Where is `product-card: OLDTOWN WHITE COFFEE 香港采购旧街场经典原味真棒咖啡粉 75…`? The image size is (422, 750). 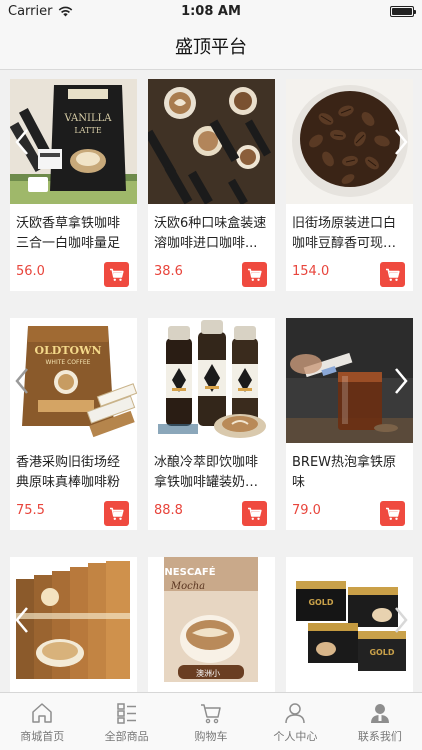
product-card: OLDTOWN WHITE COFFEE 香港采购旧街场经典原味真棒咖啡粉 75… is located at coordinates (73, 424).